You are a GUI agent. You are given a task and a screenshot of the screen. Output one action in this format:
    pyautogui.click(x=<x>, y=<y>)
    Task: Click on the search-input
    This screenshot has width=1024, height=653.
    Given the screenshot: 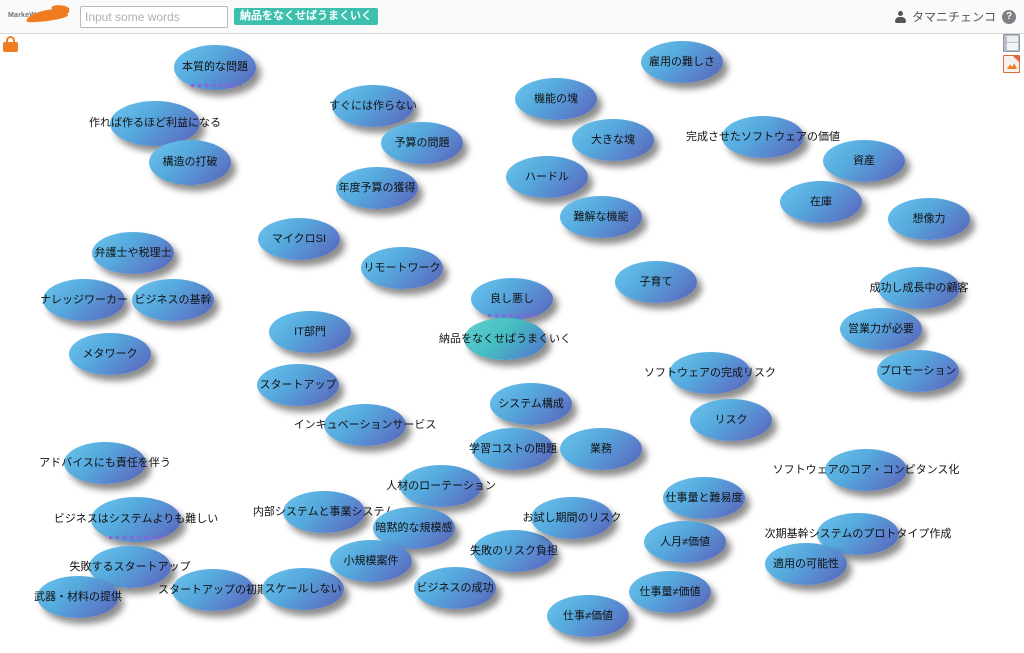 What is the action you would take?
    pyautogui.click(x=154, y=16)
    